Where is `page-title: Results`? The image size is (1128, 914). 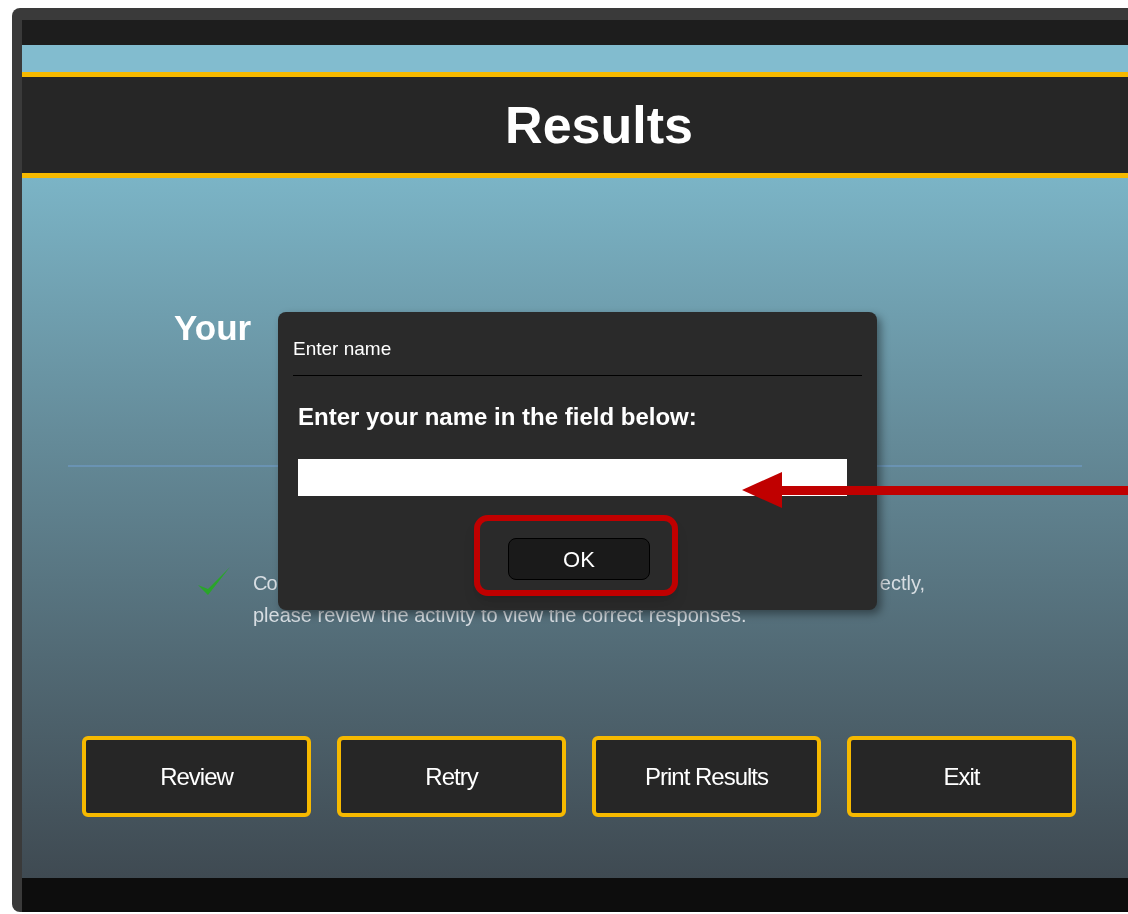 page-title: Results is located at coordinates (598, 125).